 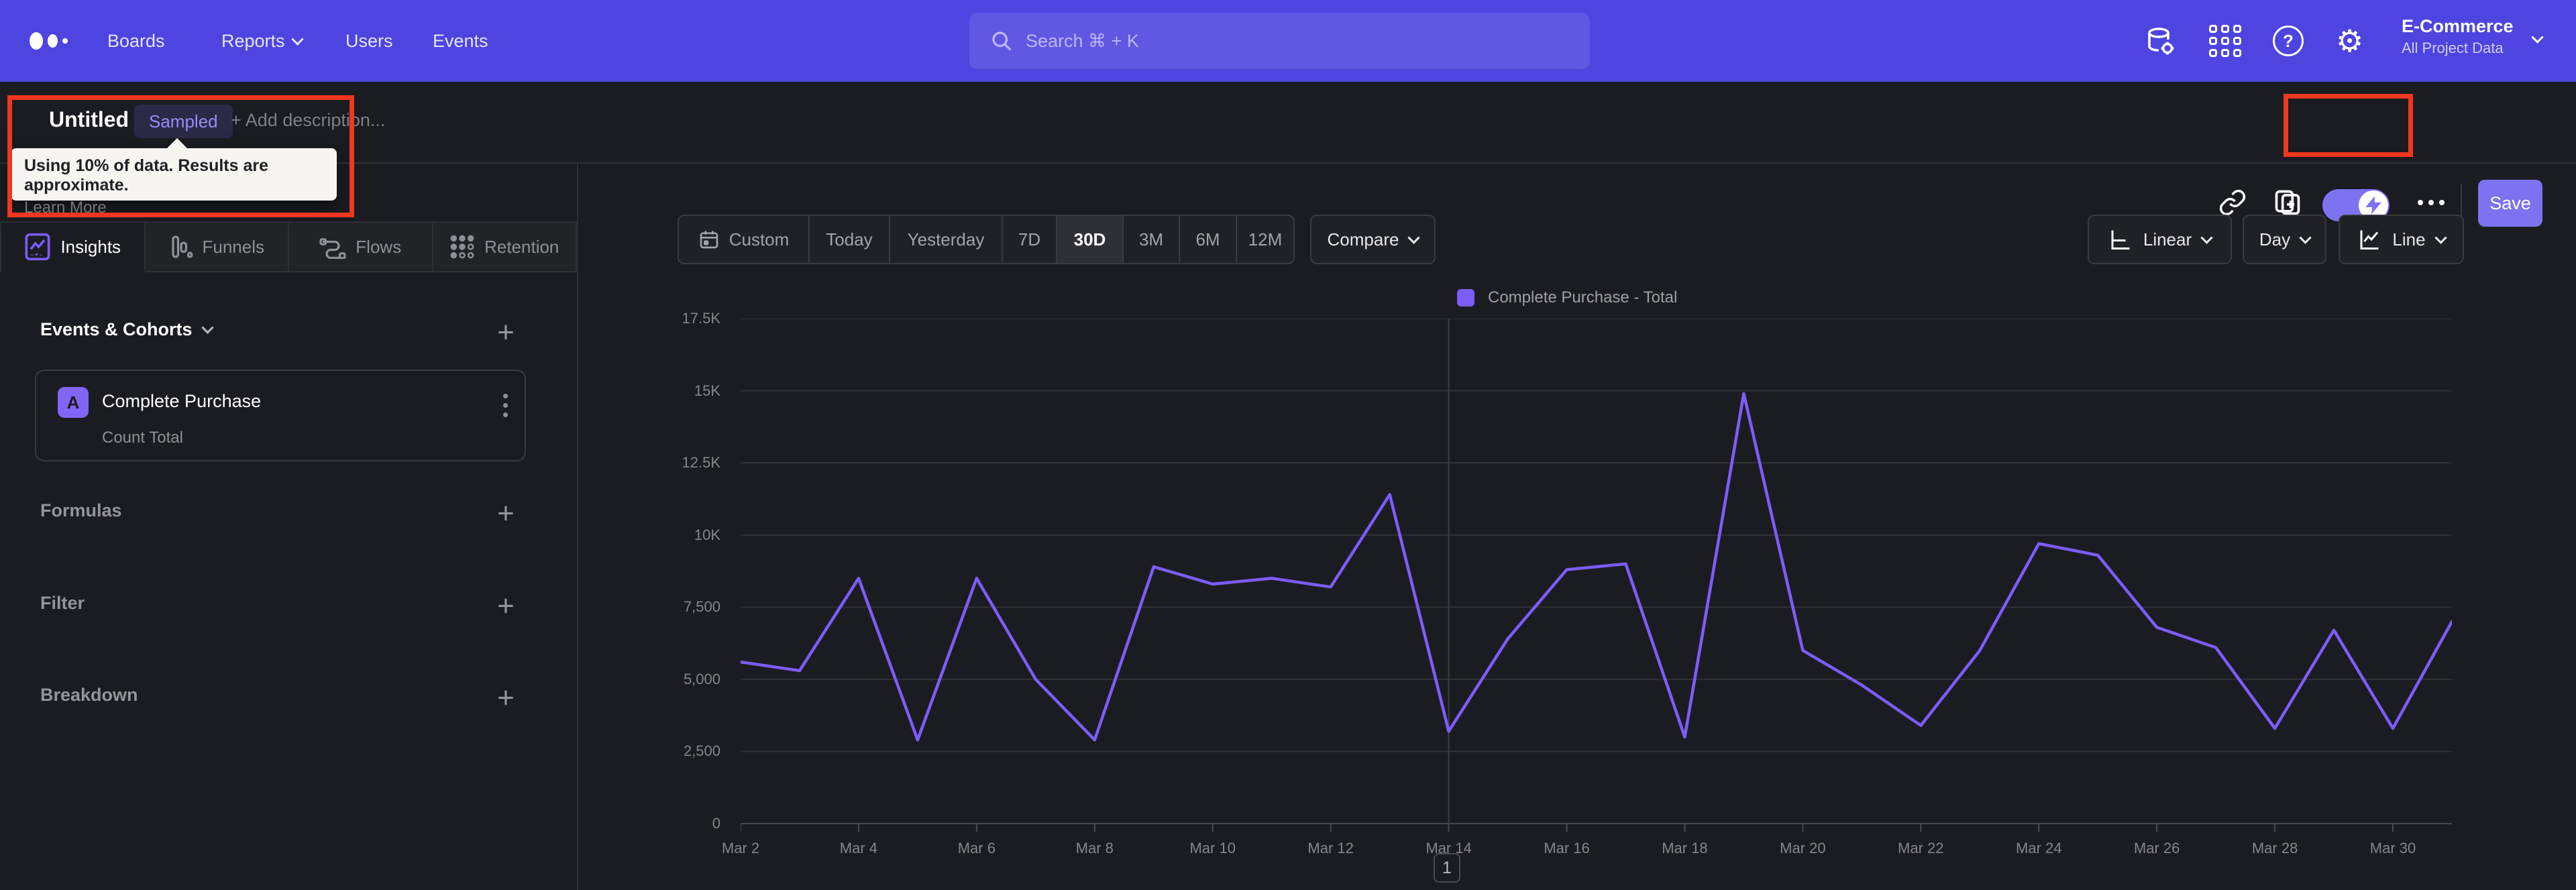 I want to click on interval-selector-button: Day, so click(x=2284, y=239).